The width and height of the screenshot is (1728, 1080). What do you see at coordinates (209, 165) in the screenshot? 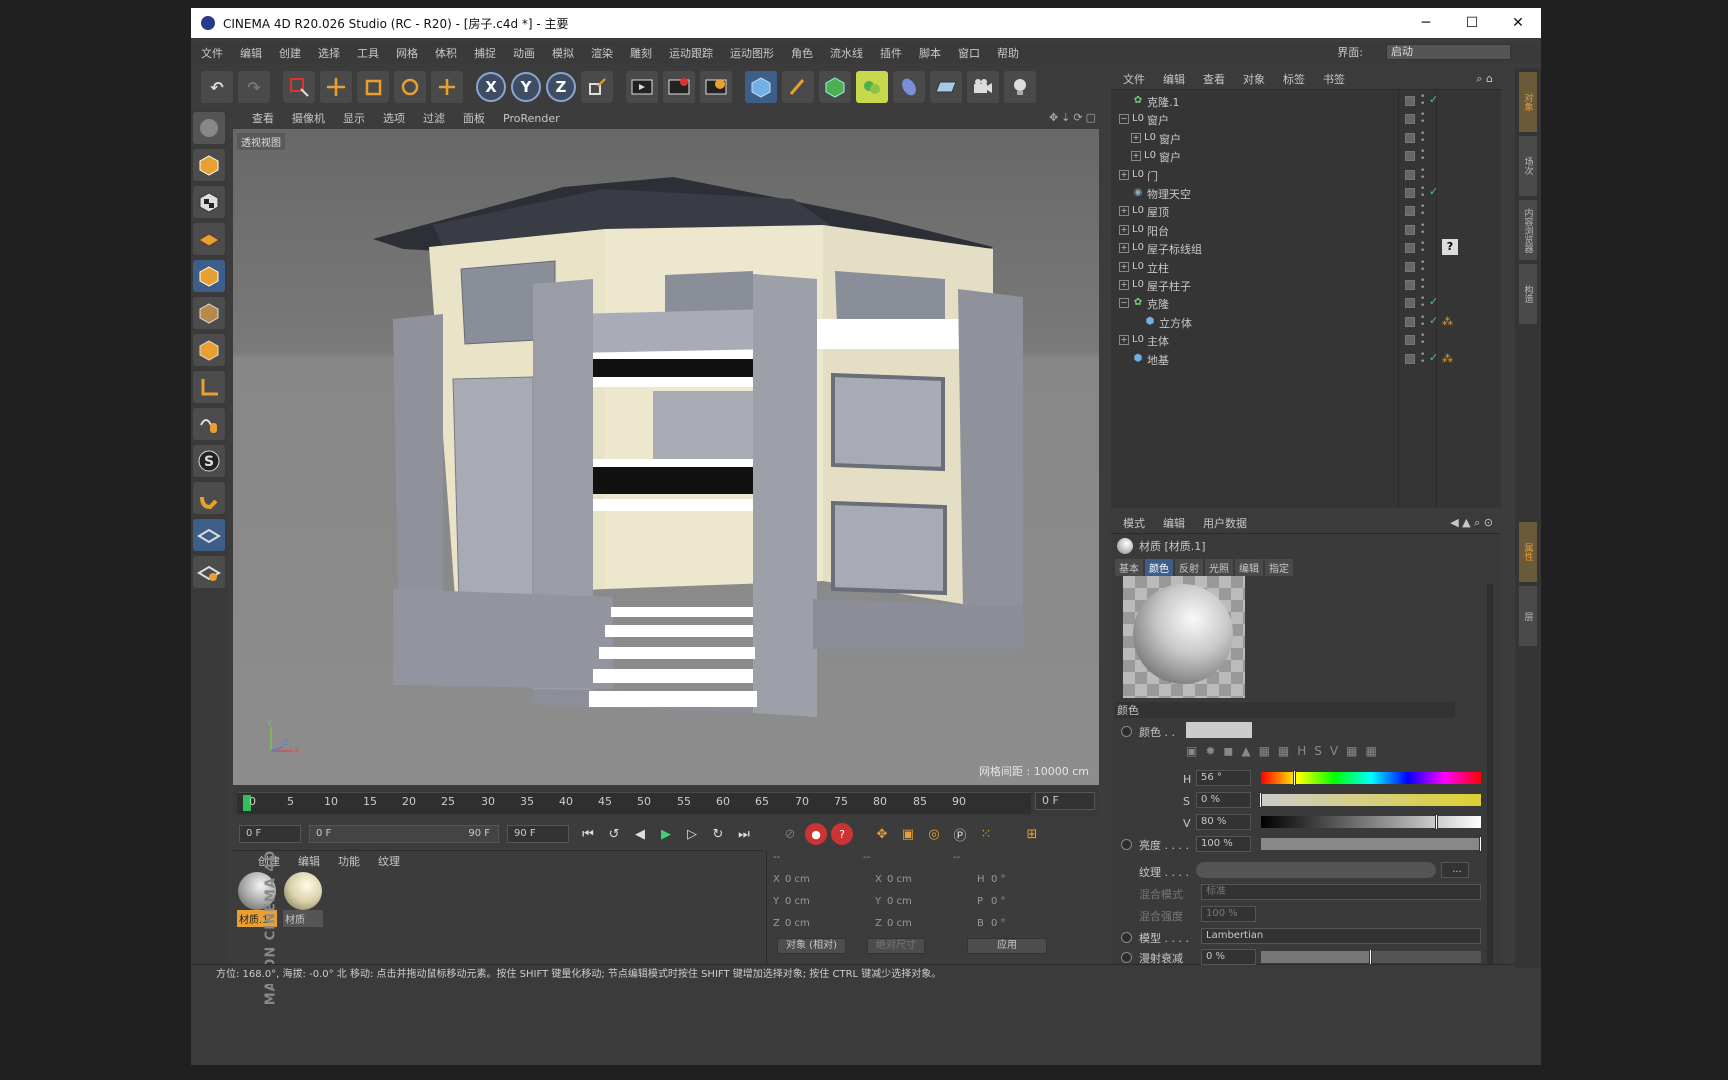
I see `model-mode-icon` at bounding box center [209, 165].